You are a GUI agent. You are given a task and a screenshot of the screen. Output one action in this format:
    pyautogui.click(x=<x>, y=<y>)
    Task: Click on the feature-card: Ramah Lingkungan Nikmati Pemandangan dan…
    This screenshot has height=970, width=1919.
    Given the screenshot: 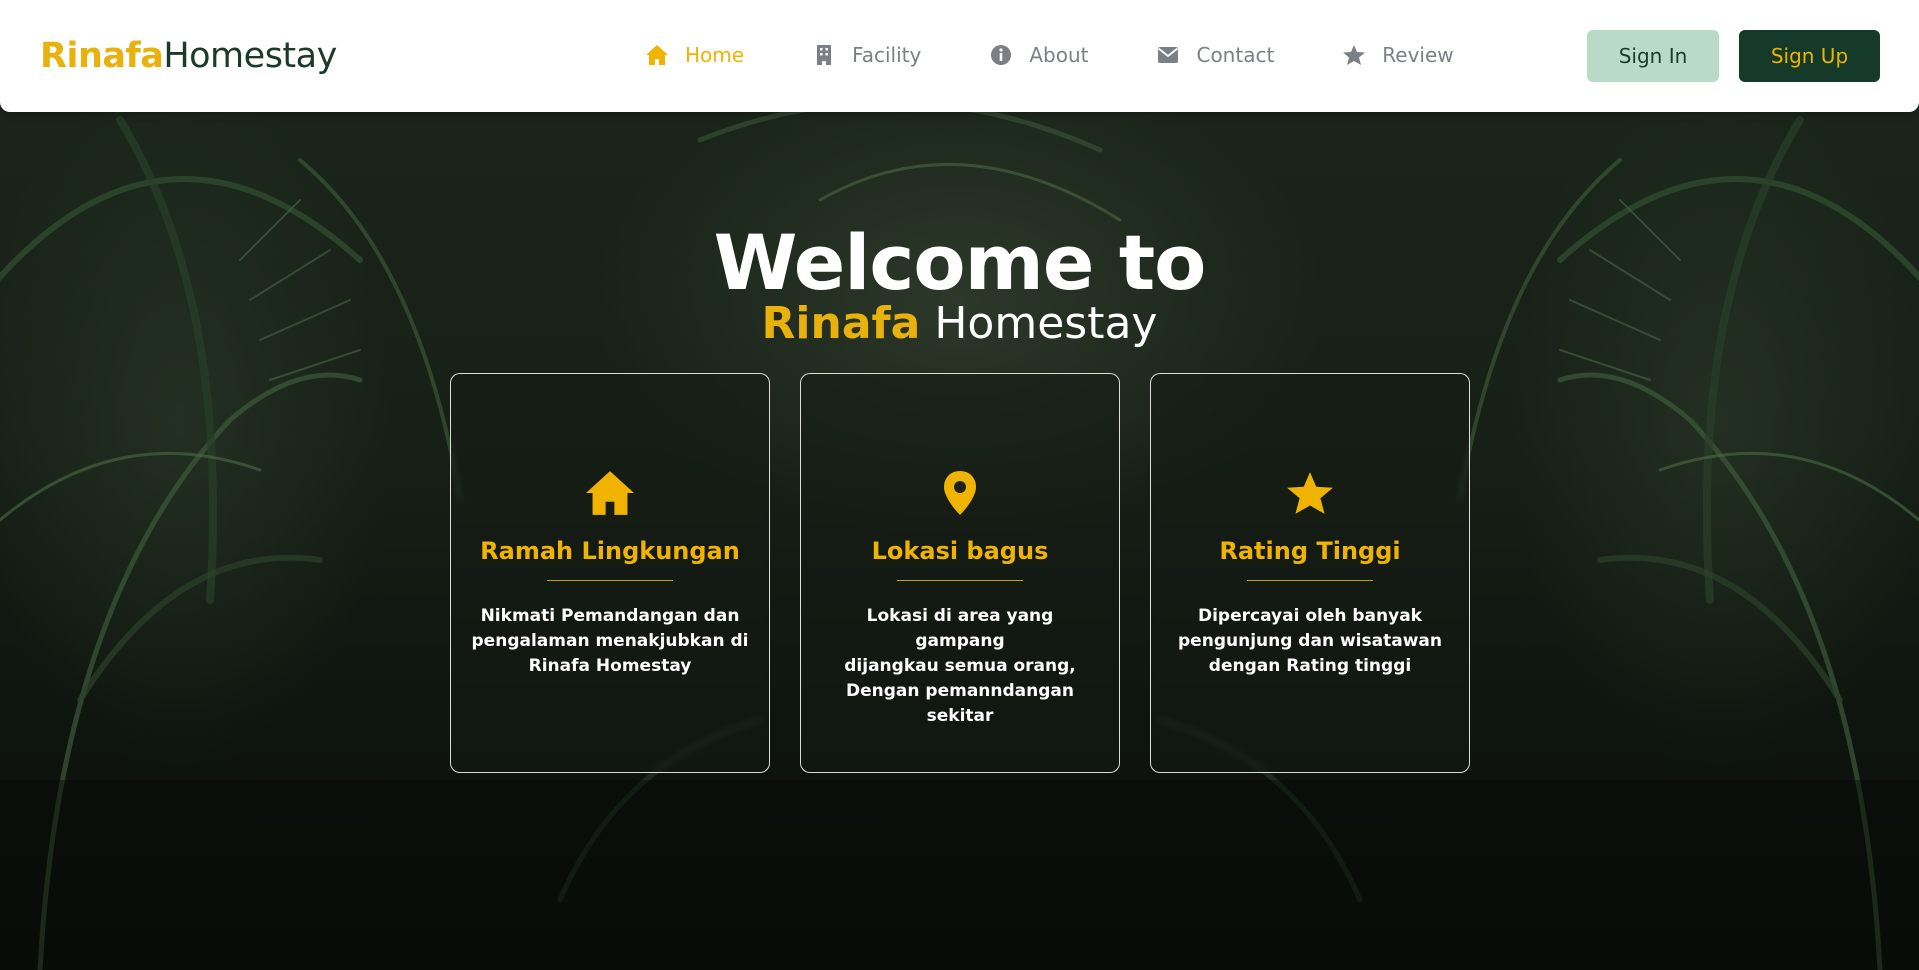 What is the action you would take?
    pyautogui.click(x=610, y=573)
    